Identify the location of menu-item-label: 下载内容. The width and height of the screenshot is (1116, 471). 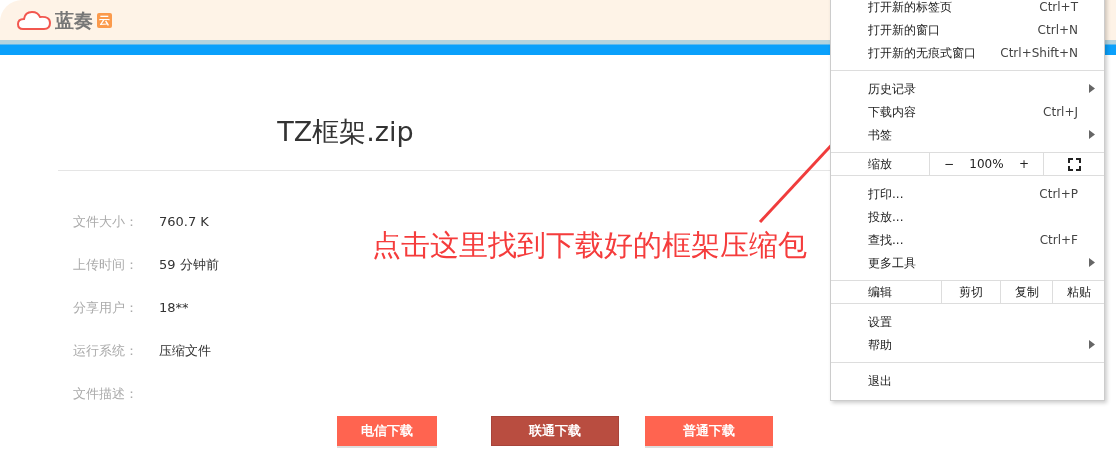
(892, 112).